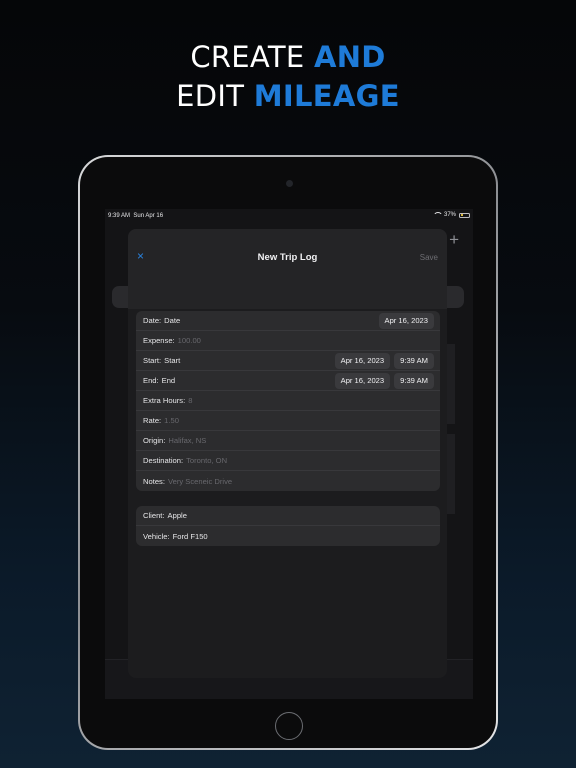  I want to click on rate-row: Rate:, so click(288, 421).